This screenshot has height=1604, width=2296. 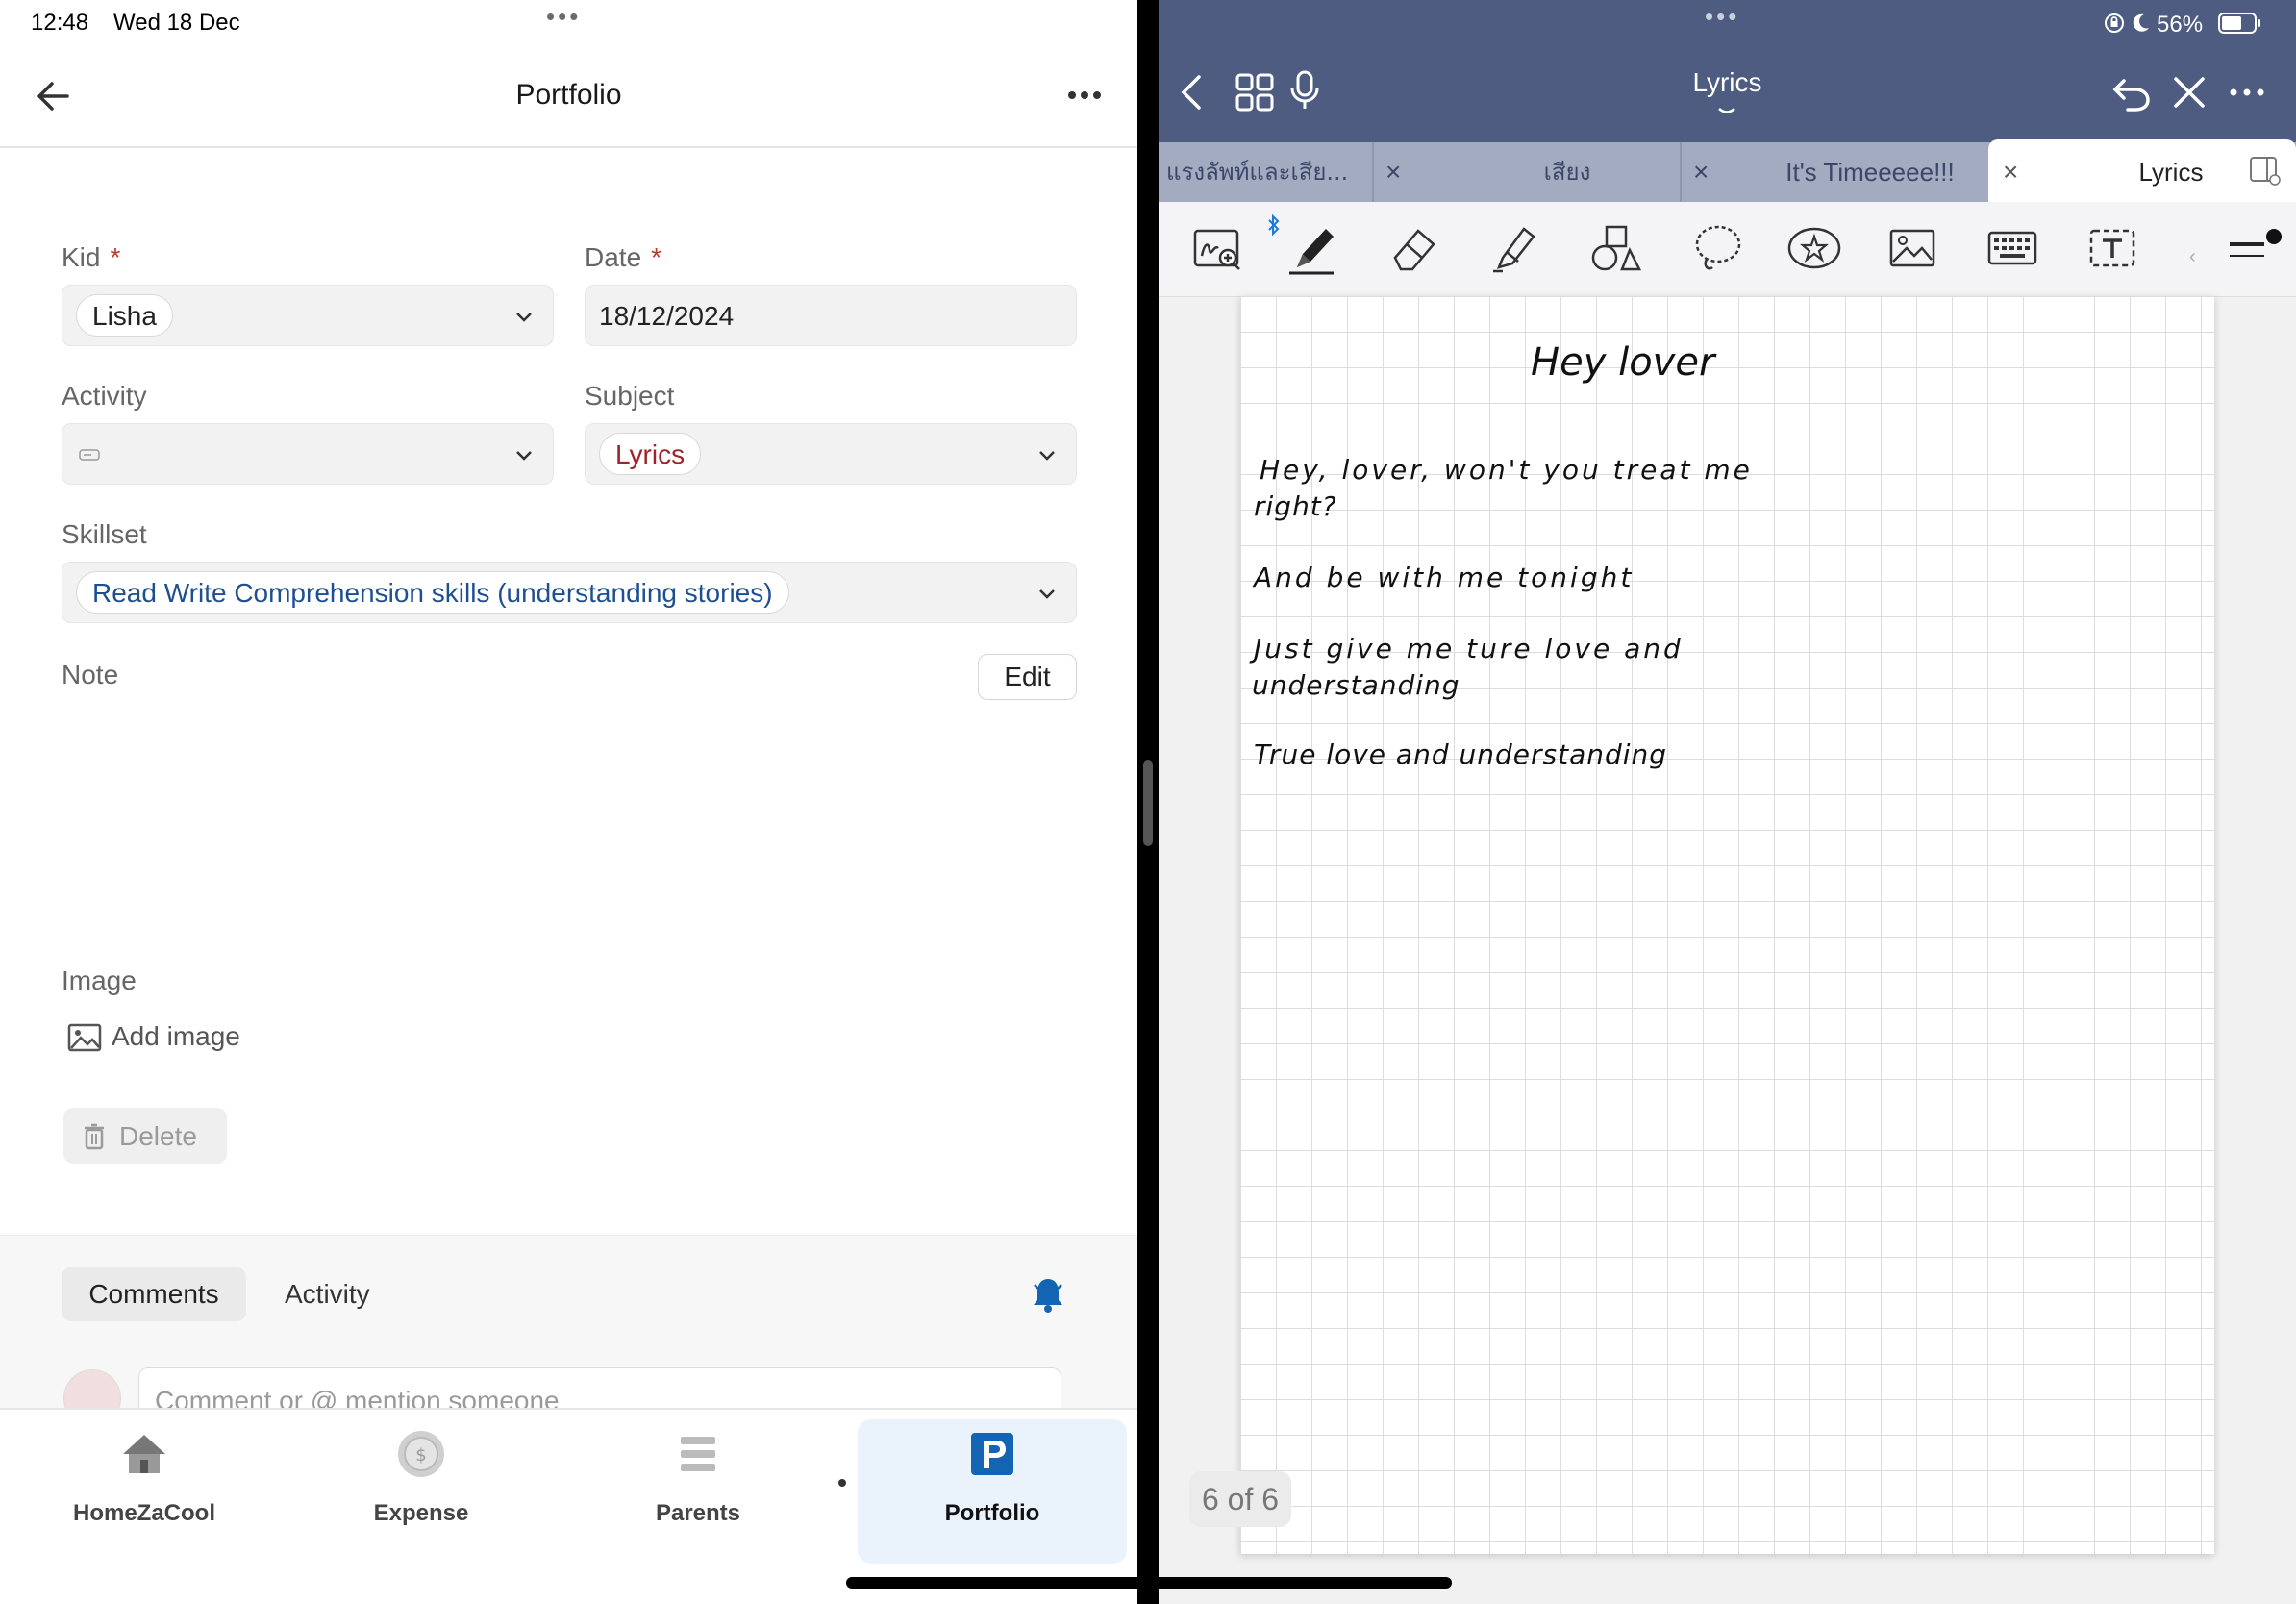 What do you see at coordinates (60, 23) in the screenshot?
I see `status-time: 12:48` at bounding box center [60, 23].